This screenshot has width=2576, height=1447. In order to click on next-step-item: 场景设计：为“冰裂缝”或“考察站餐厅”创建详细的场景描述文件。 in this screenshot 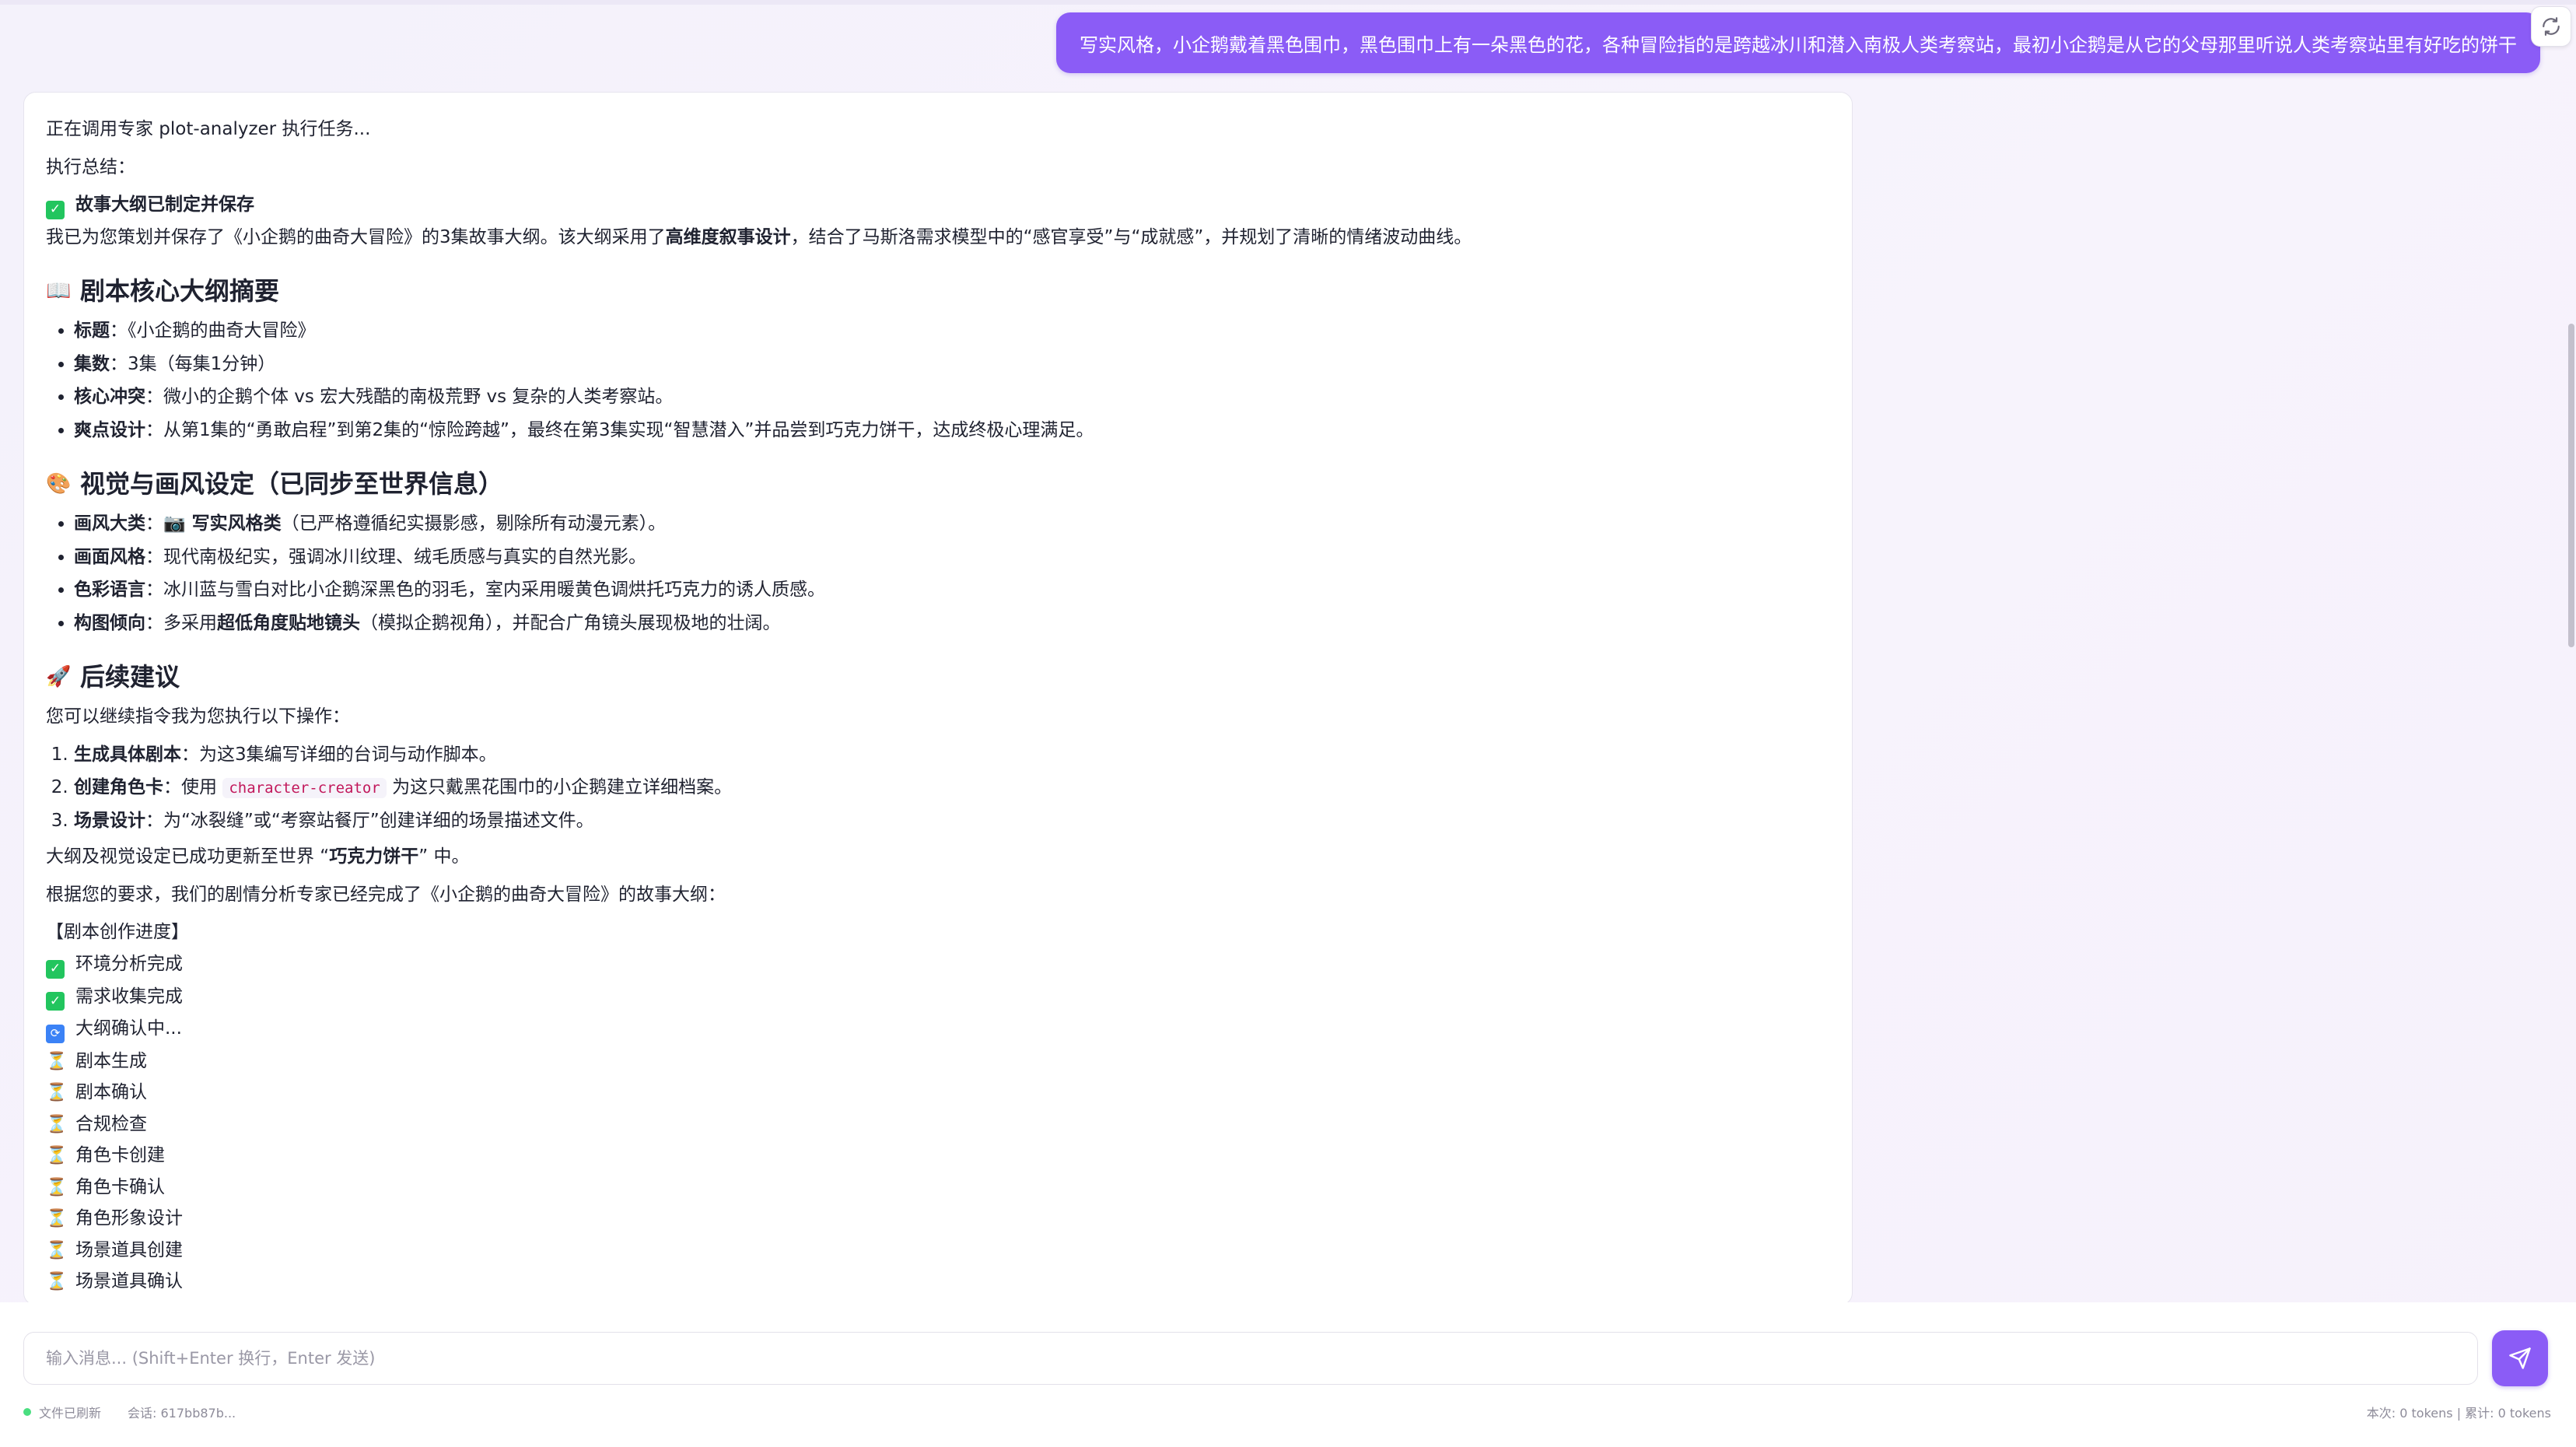, I will do `click(952, 821)`.